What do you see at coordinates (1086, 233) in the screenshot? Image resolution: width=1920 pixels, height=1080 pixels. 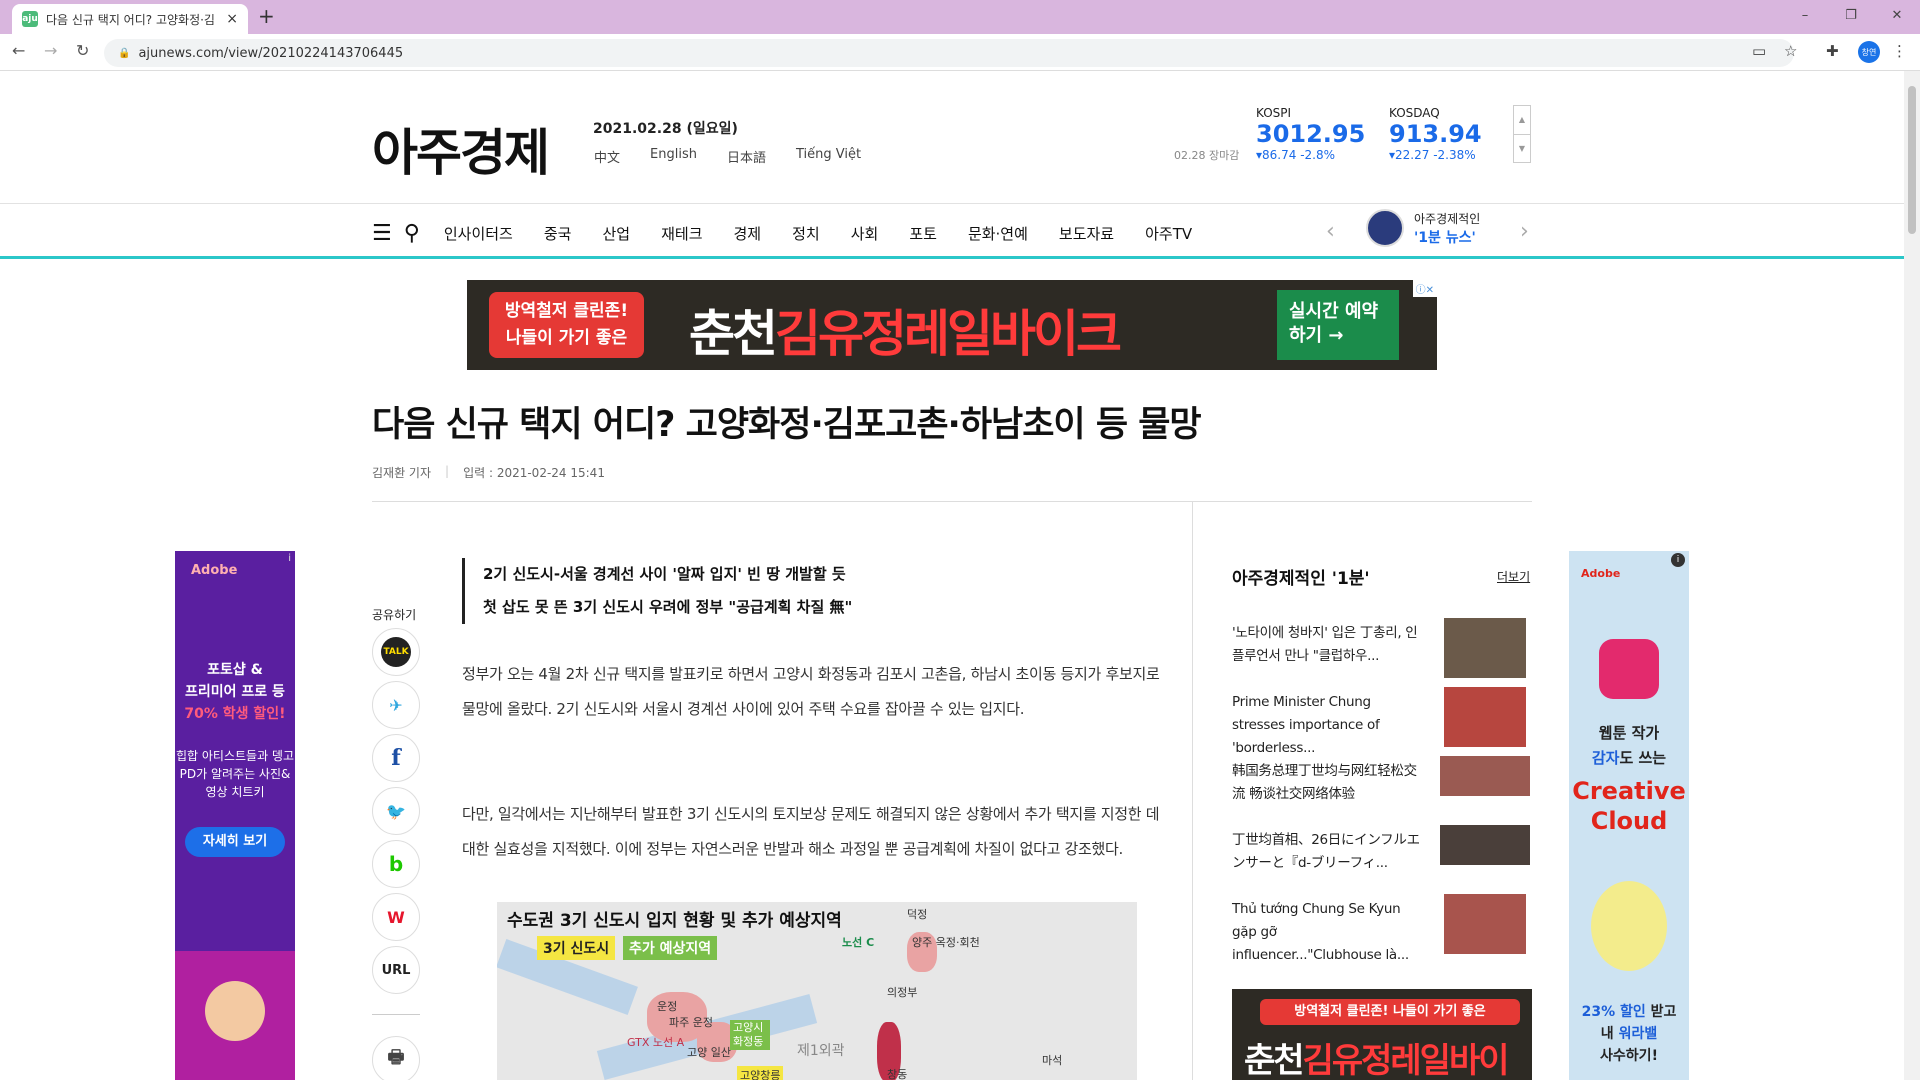 I see `nav-press: 보도자료` at bounding box center [1086, 233].